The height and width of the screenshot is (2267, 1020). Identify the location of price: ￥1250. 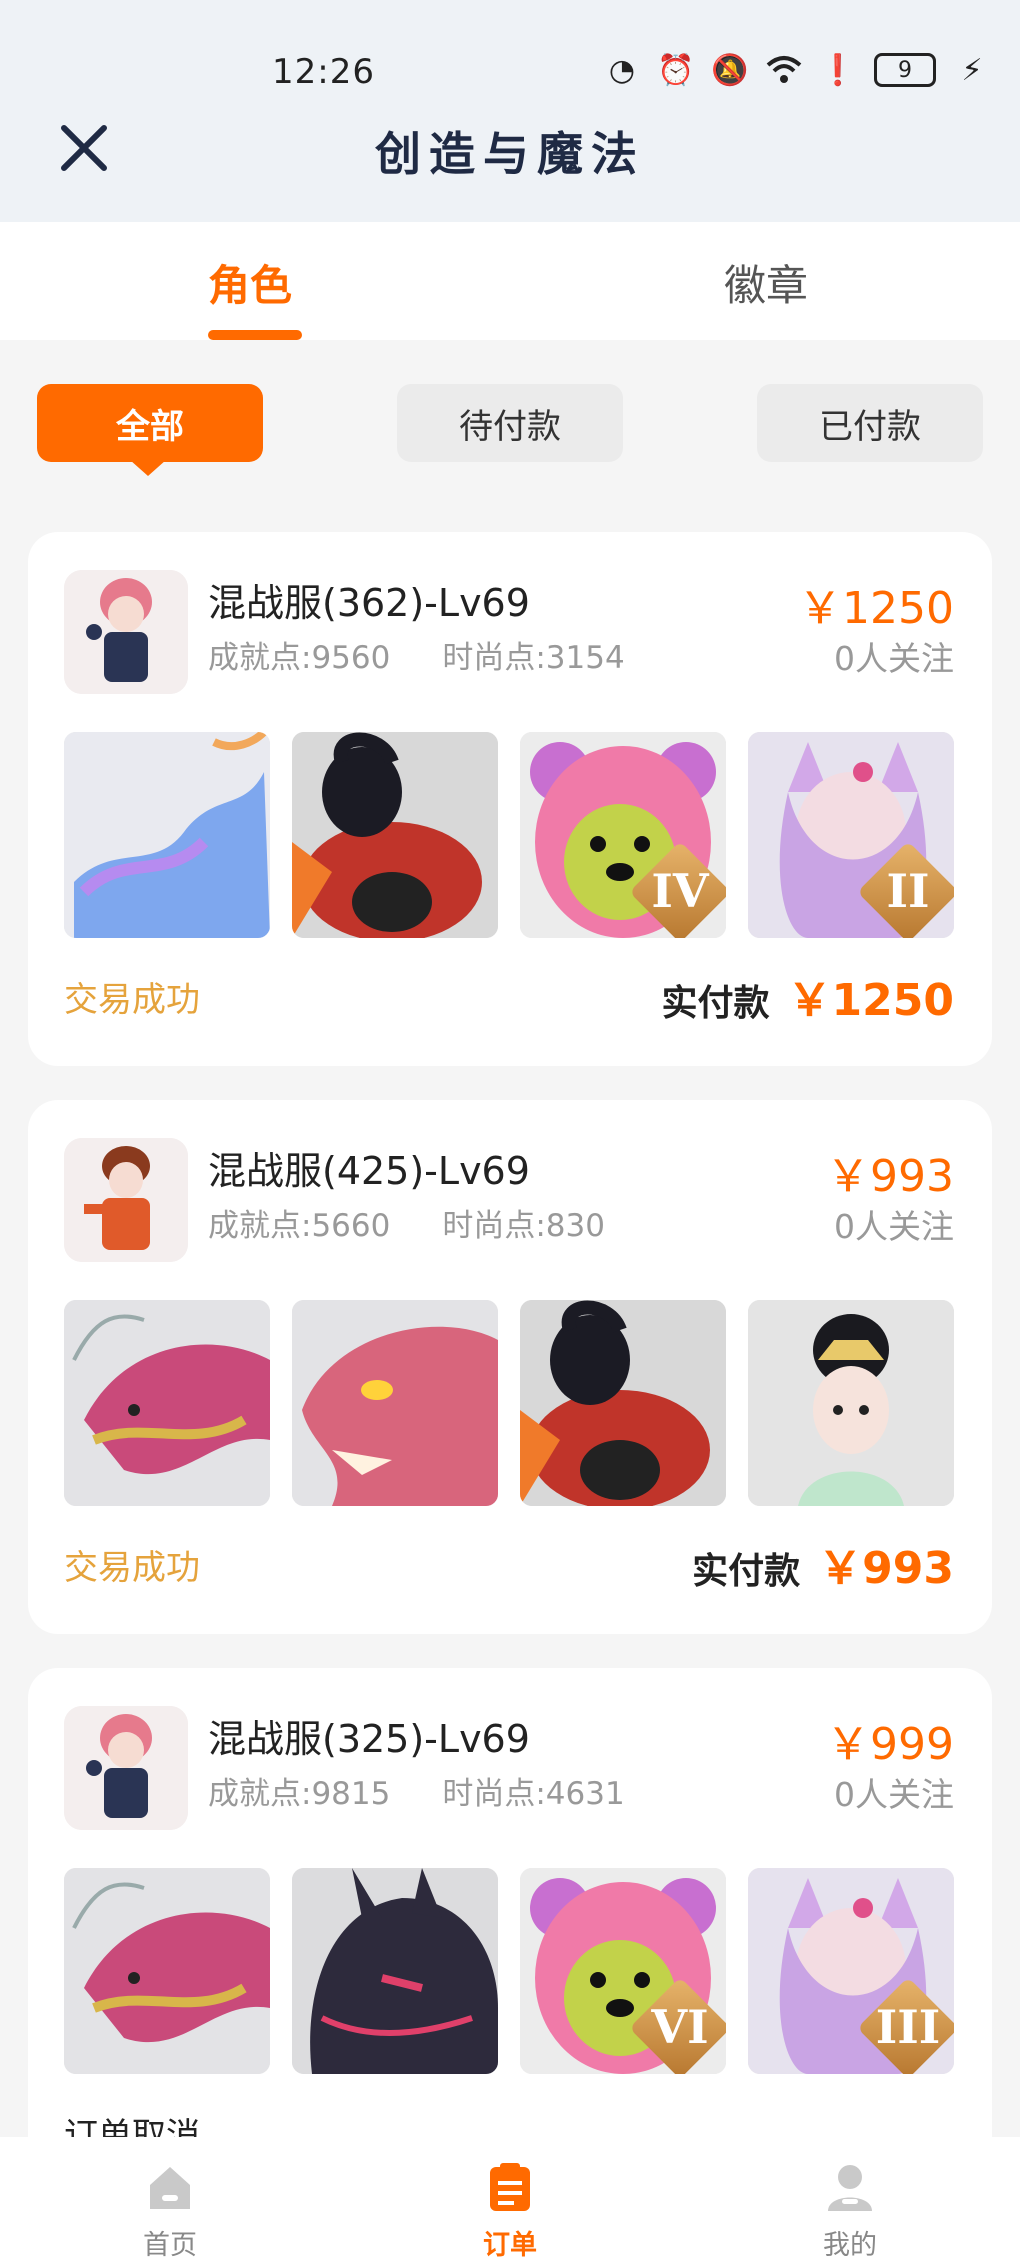
(876, 608).